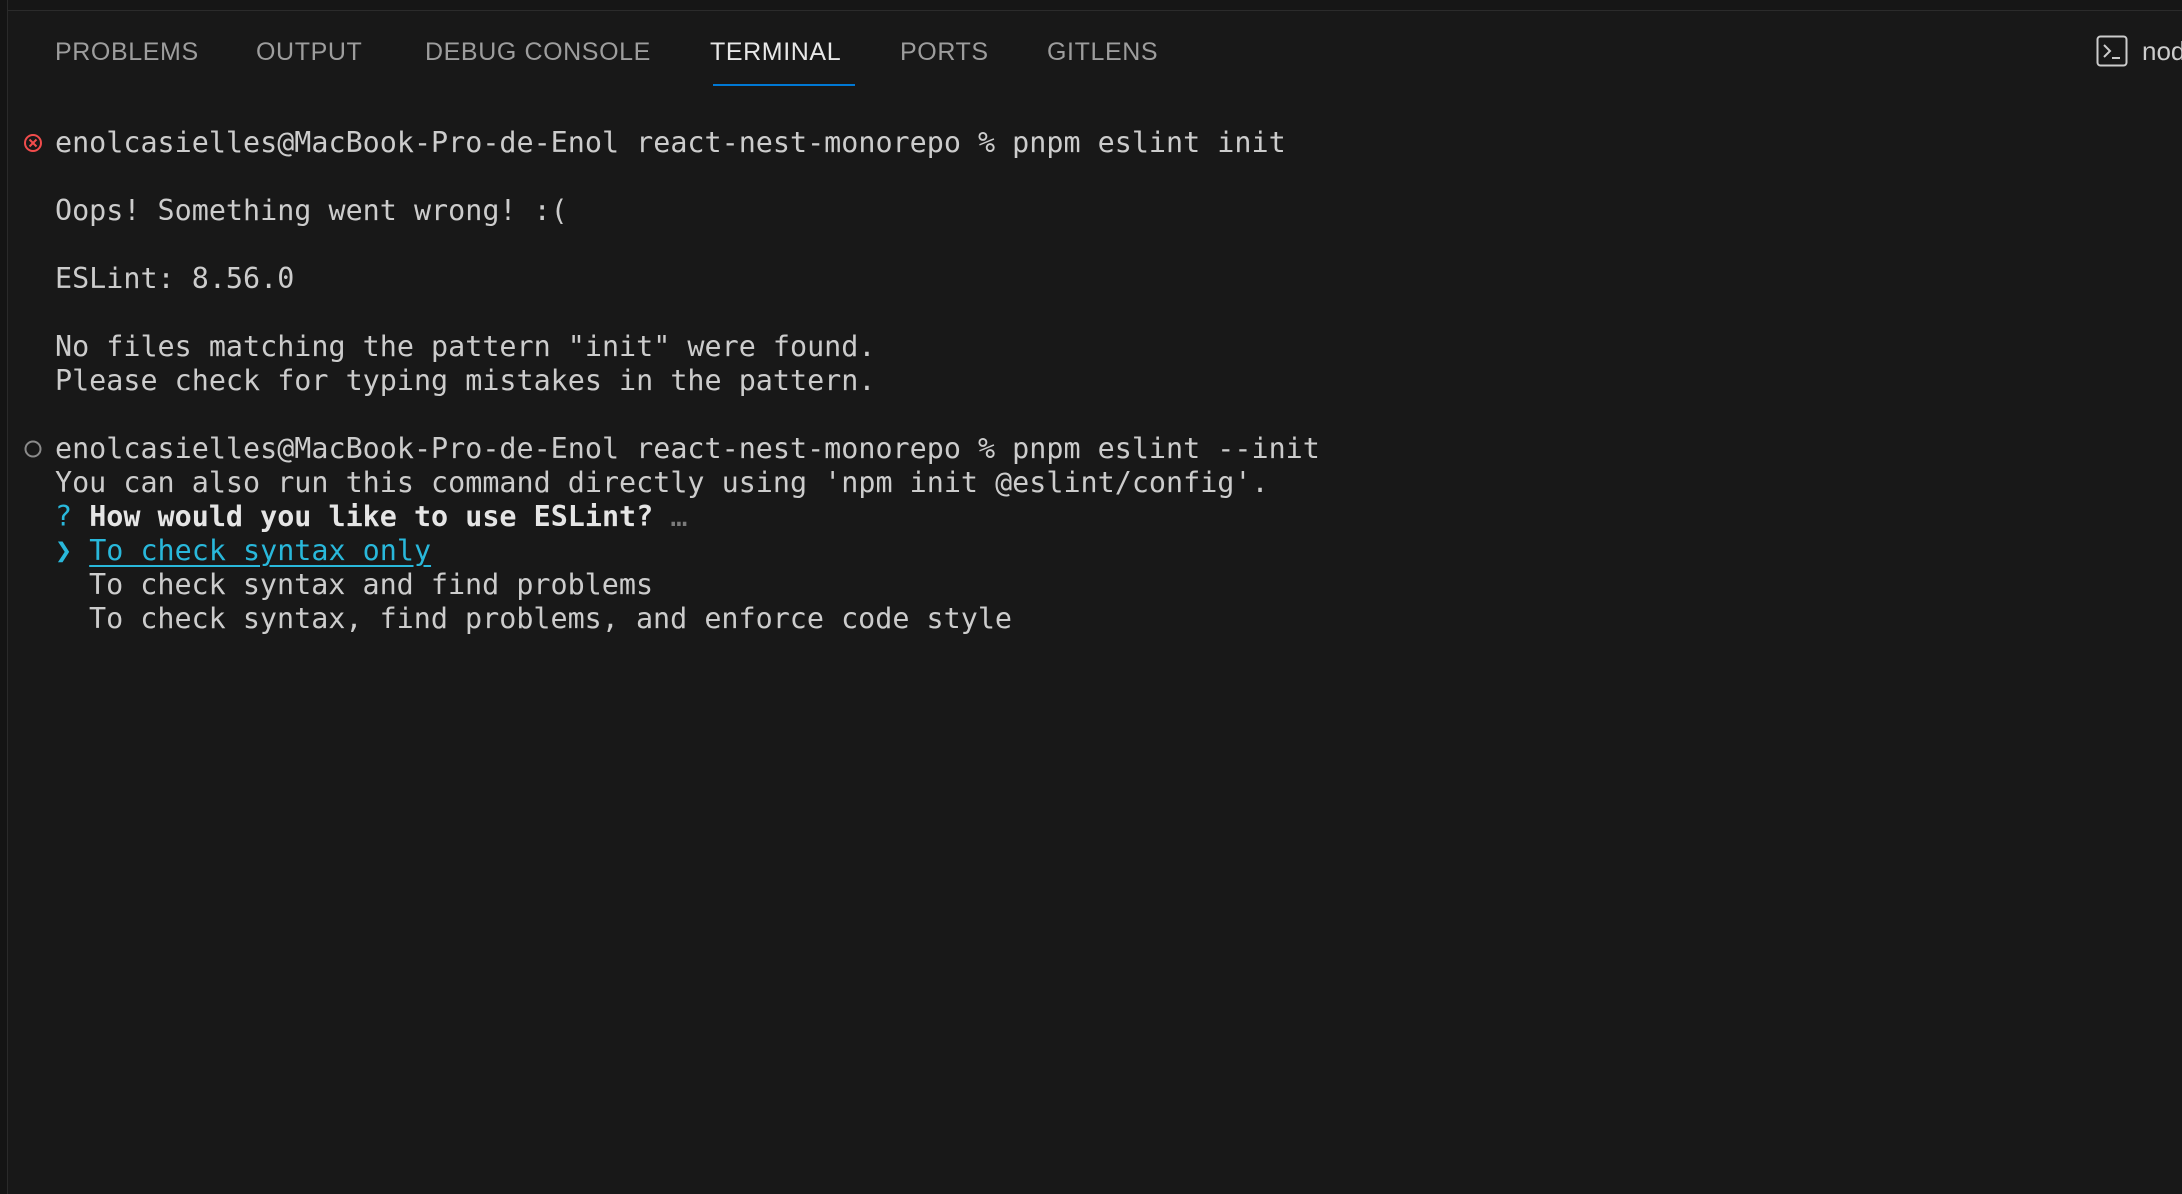 Image resolution: width=2182 pixels, height=1194 pixels. I want to click on tab-gitlens: GITLENS, so click(1102, 52).